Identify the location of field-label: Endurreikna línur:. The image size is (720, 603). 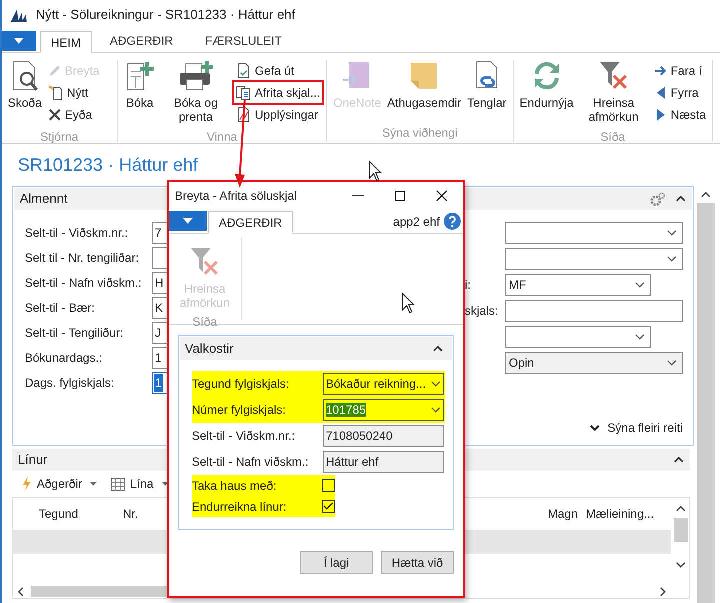
(240, 507).